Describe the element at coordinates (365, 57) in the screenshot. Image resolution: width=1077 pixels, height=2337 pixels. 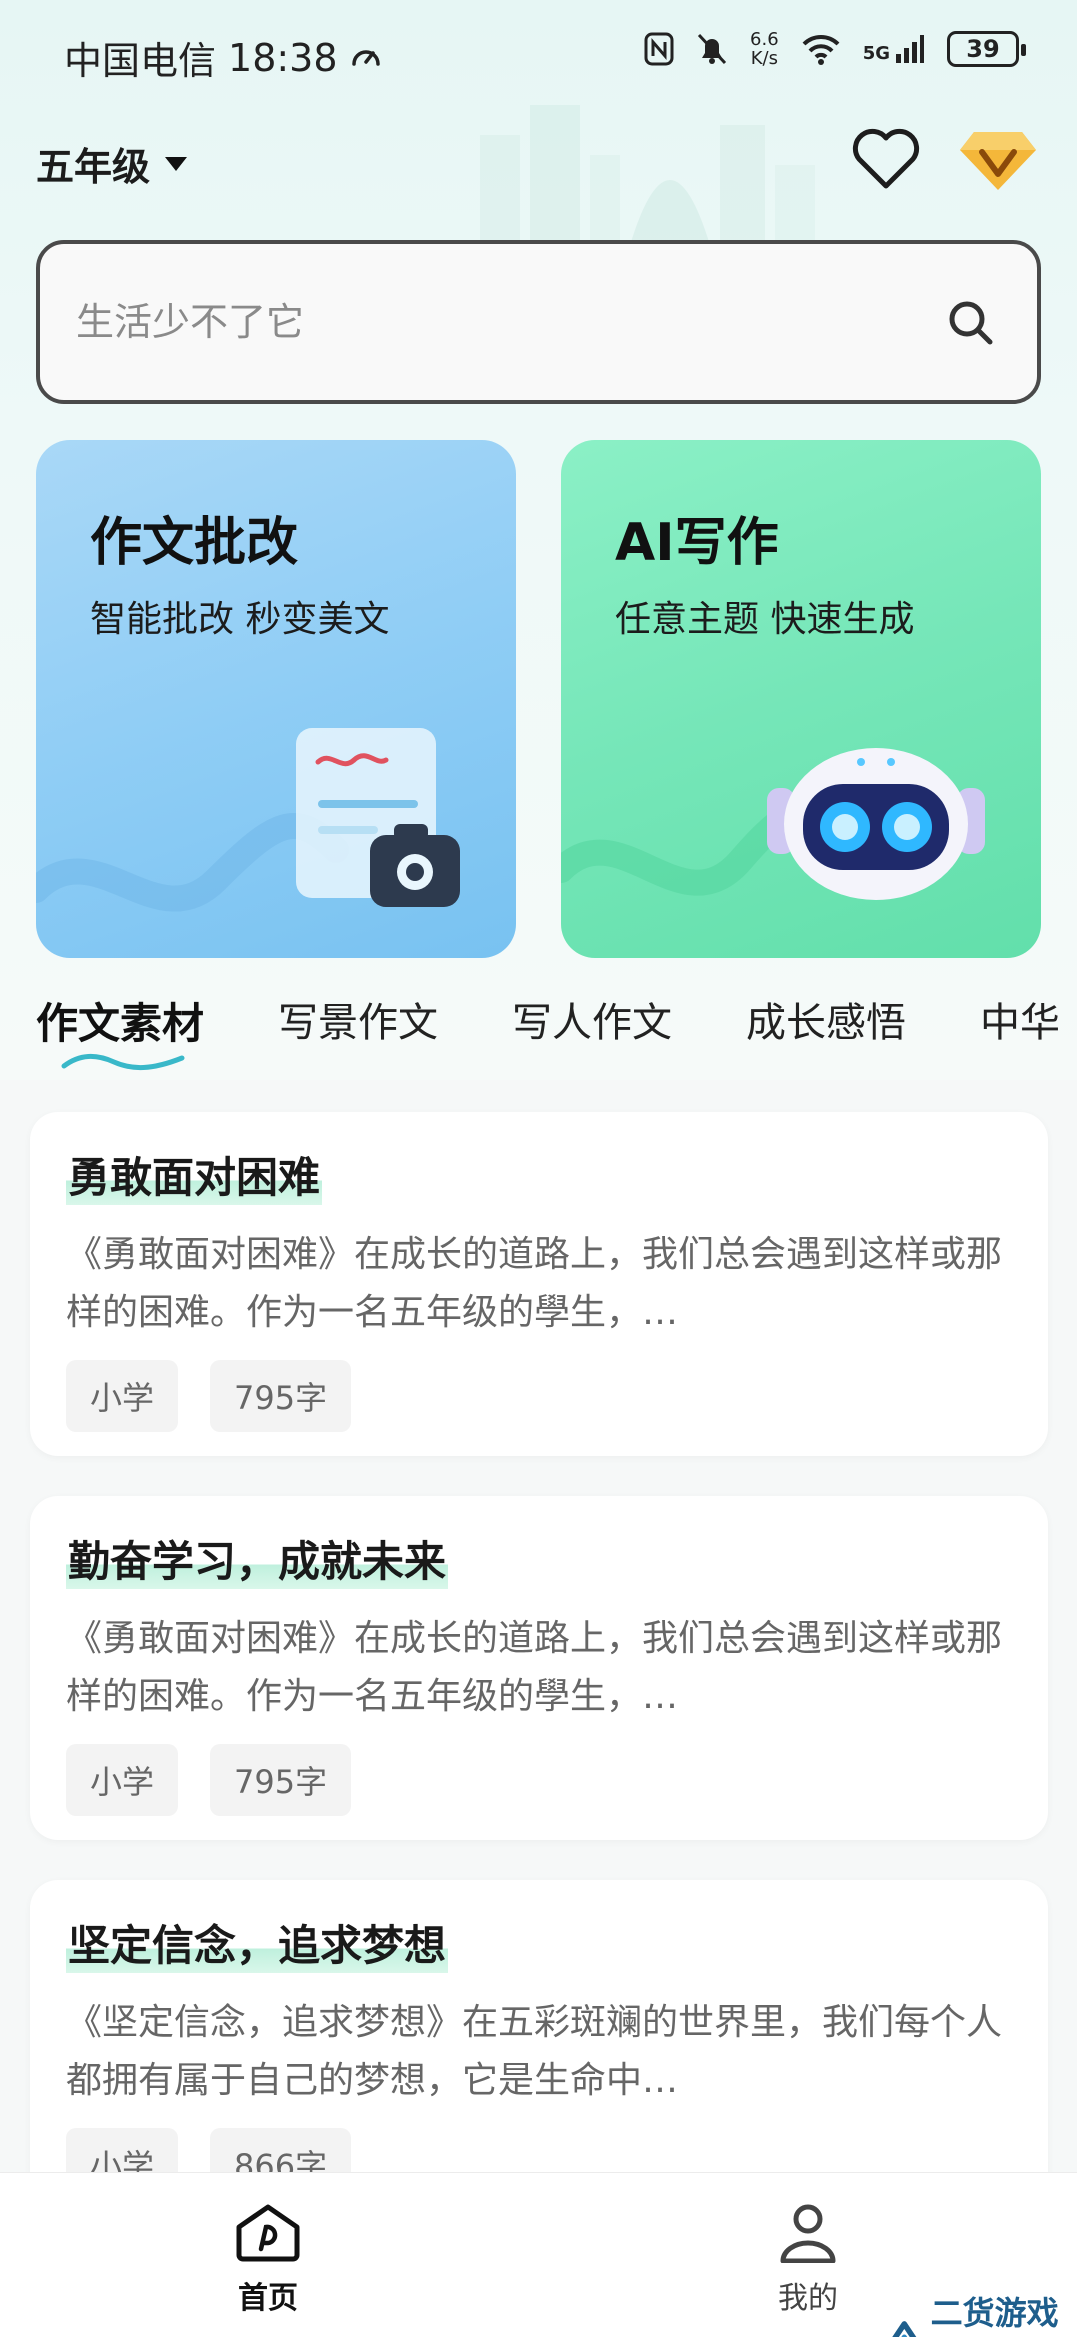
I see `speed-gauge-icon` at that location.